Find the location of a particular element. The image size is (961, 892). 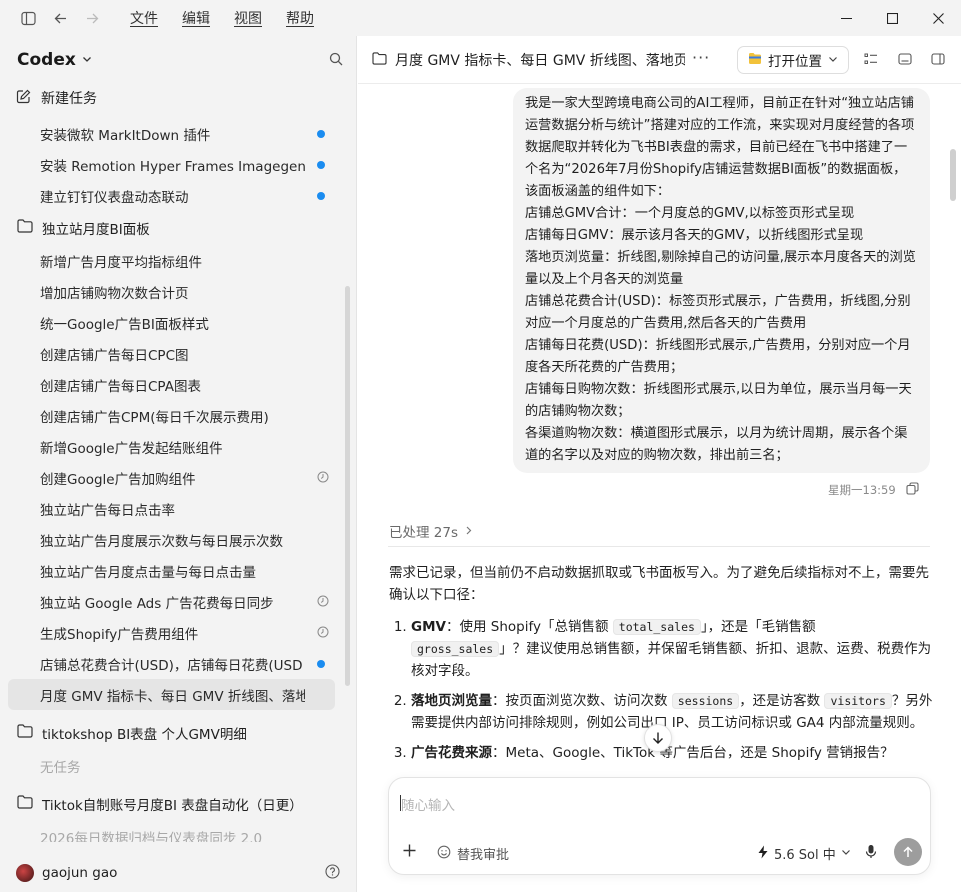

toggle-sidebar-button is located at coordinates (28, 18).